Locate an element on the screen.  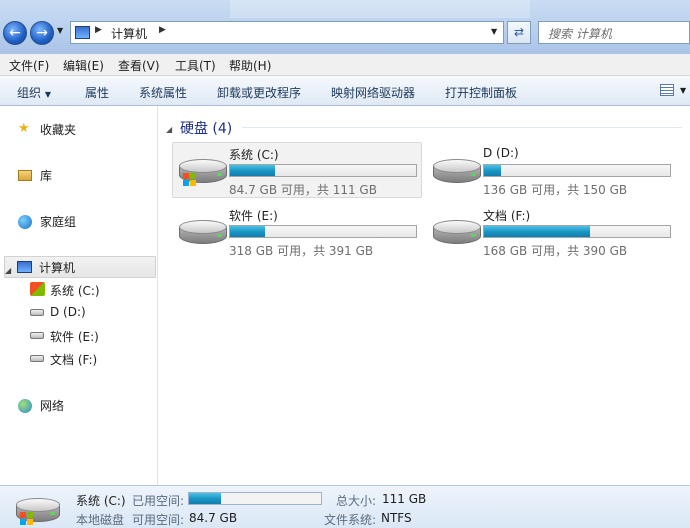
nav-network-label: 网络 is located at coordinates (52, 406).